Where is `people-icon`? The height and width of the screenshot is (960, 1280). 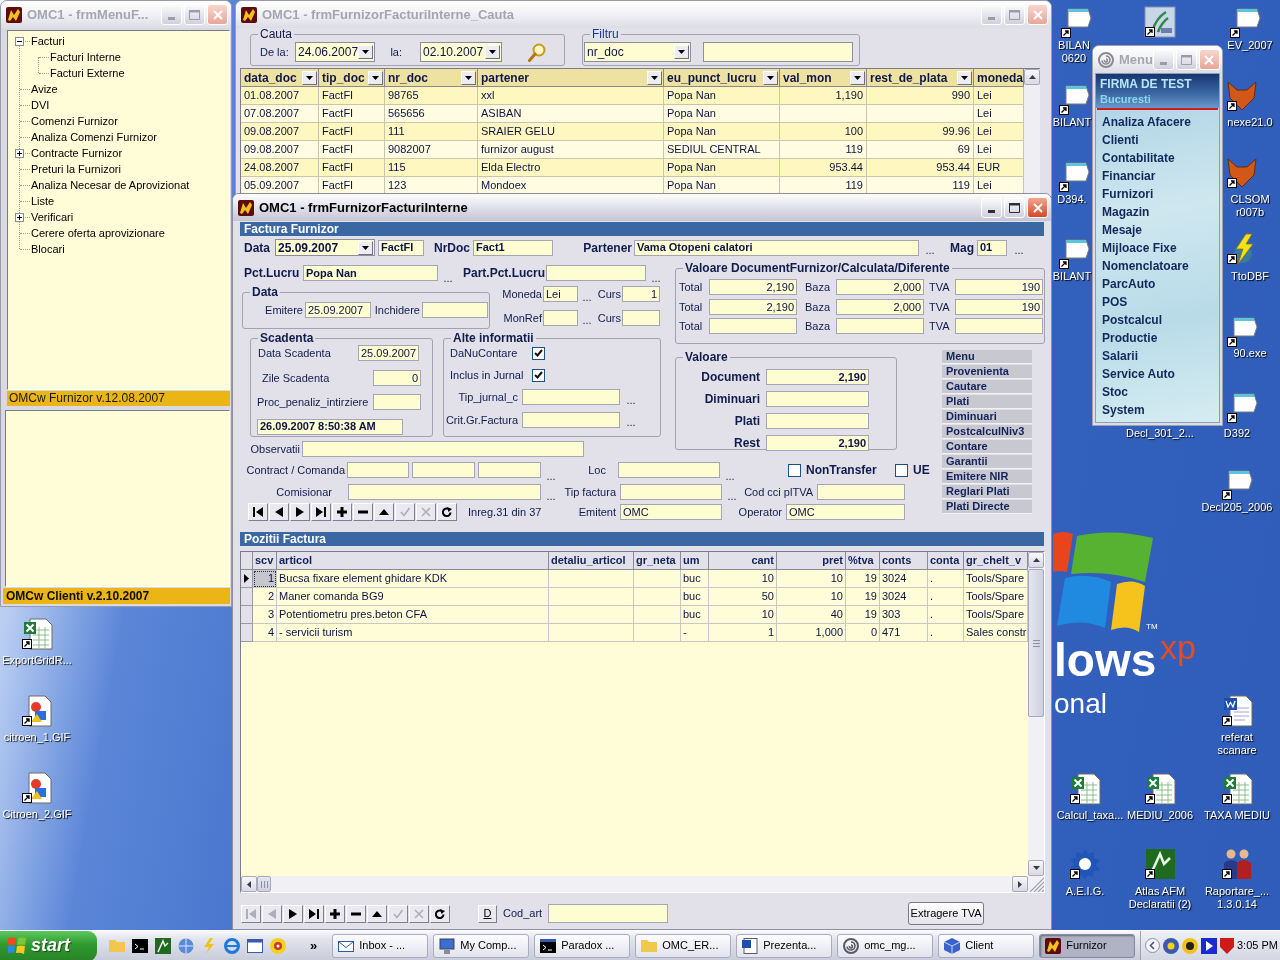
people-icon is located at coordinates (1237, 864).